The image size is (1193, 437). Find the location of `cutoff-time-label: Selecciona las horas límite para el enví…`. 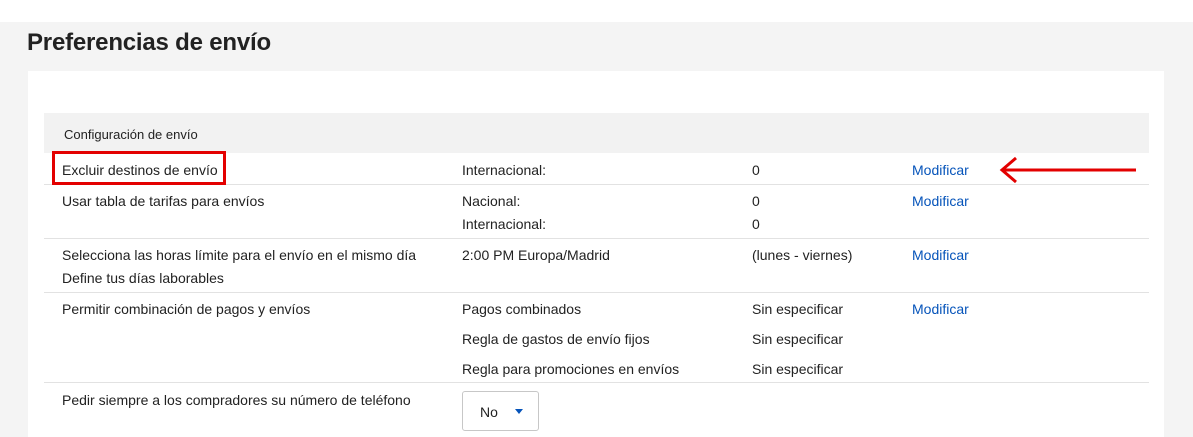

cutoff-time-label: Selecciona las horas límite para el enví… is located at coordinates (239, 255).